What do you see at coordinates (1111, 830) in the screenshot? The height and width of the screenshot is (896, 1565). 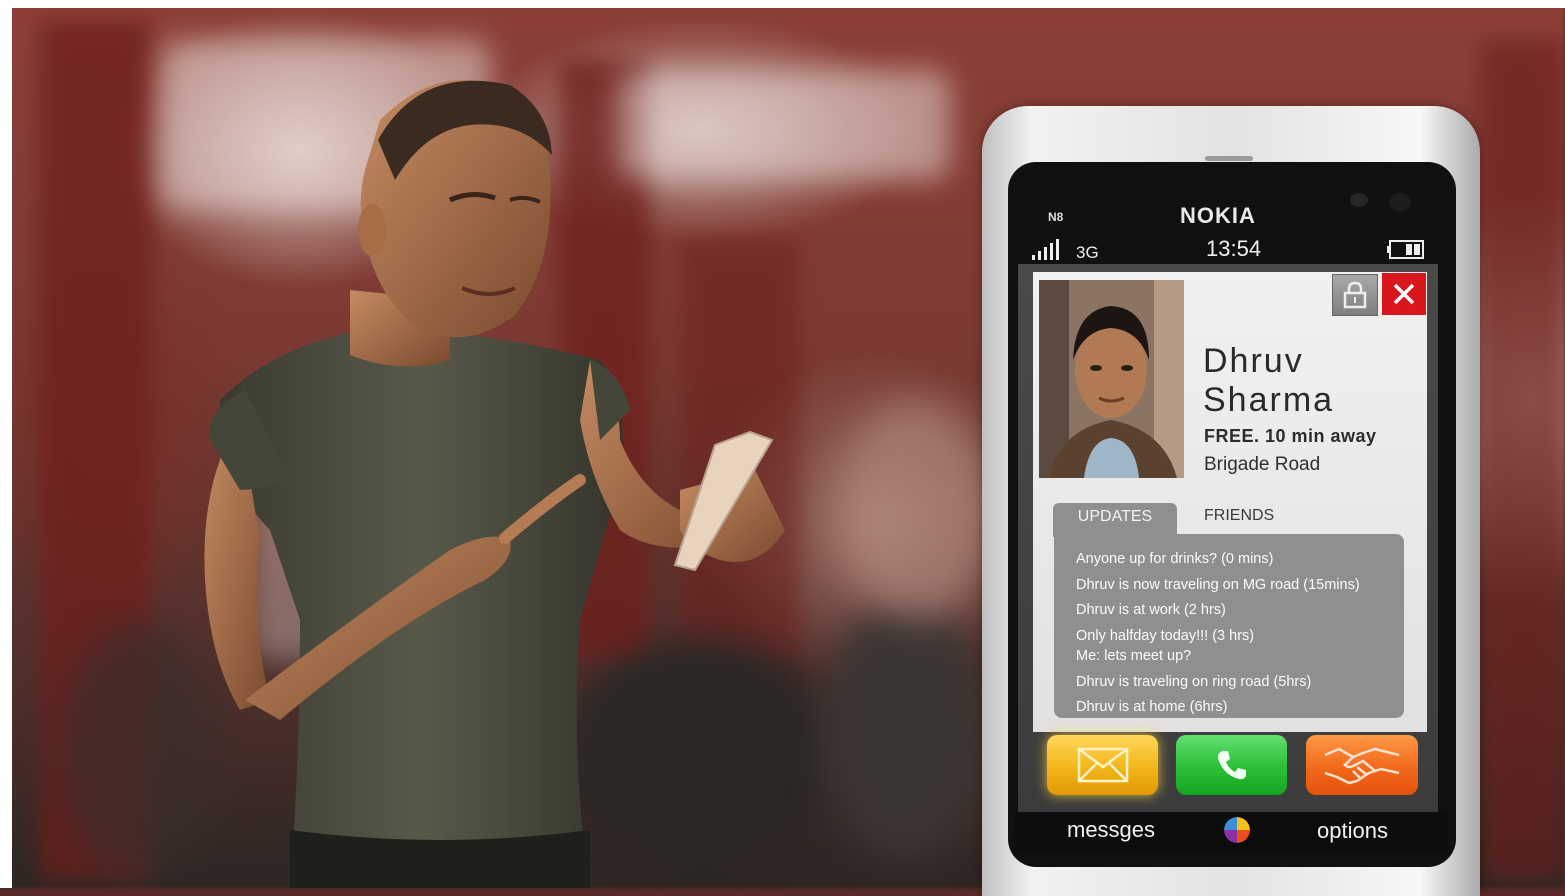 I see `softkey-messages: messges` at bounding box center [1111, 830].